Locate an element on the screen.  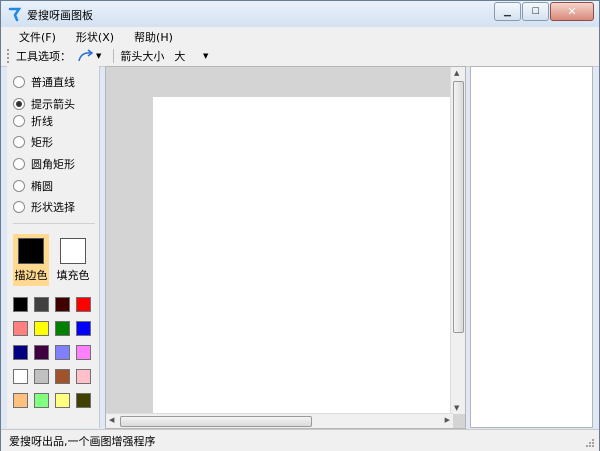
shape-option-label: 椭圆 is located at coordinates (42, 186).